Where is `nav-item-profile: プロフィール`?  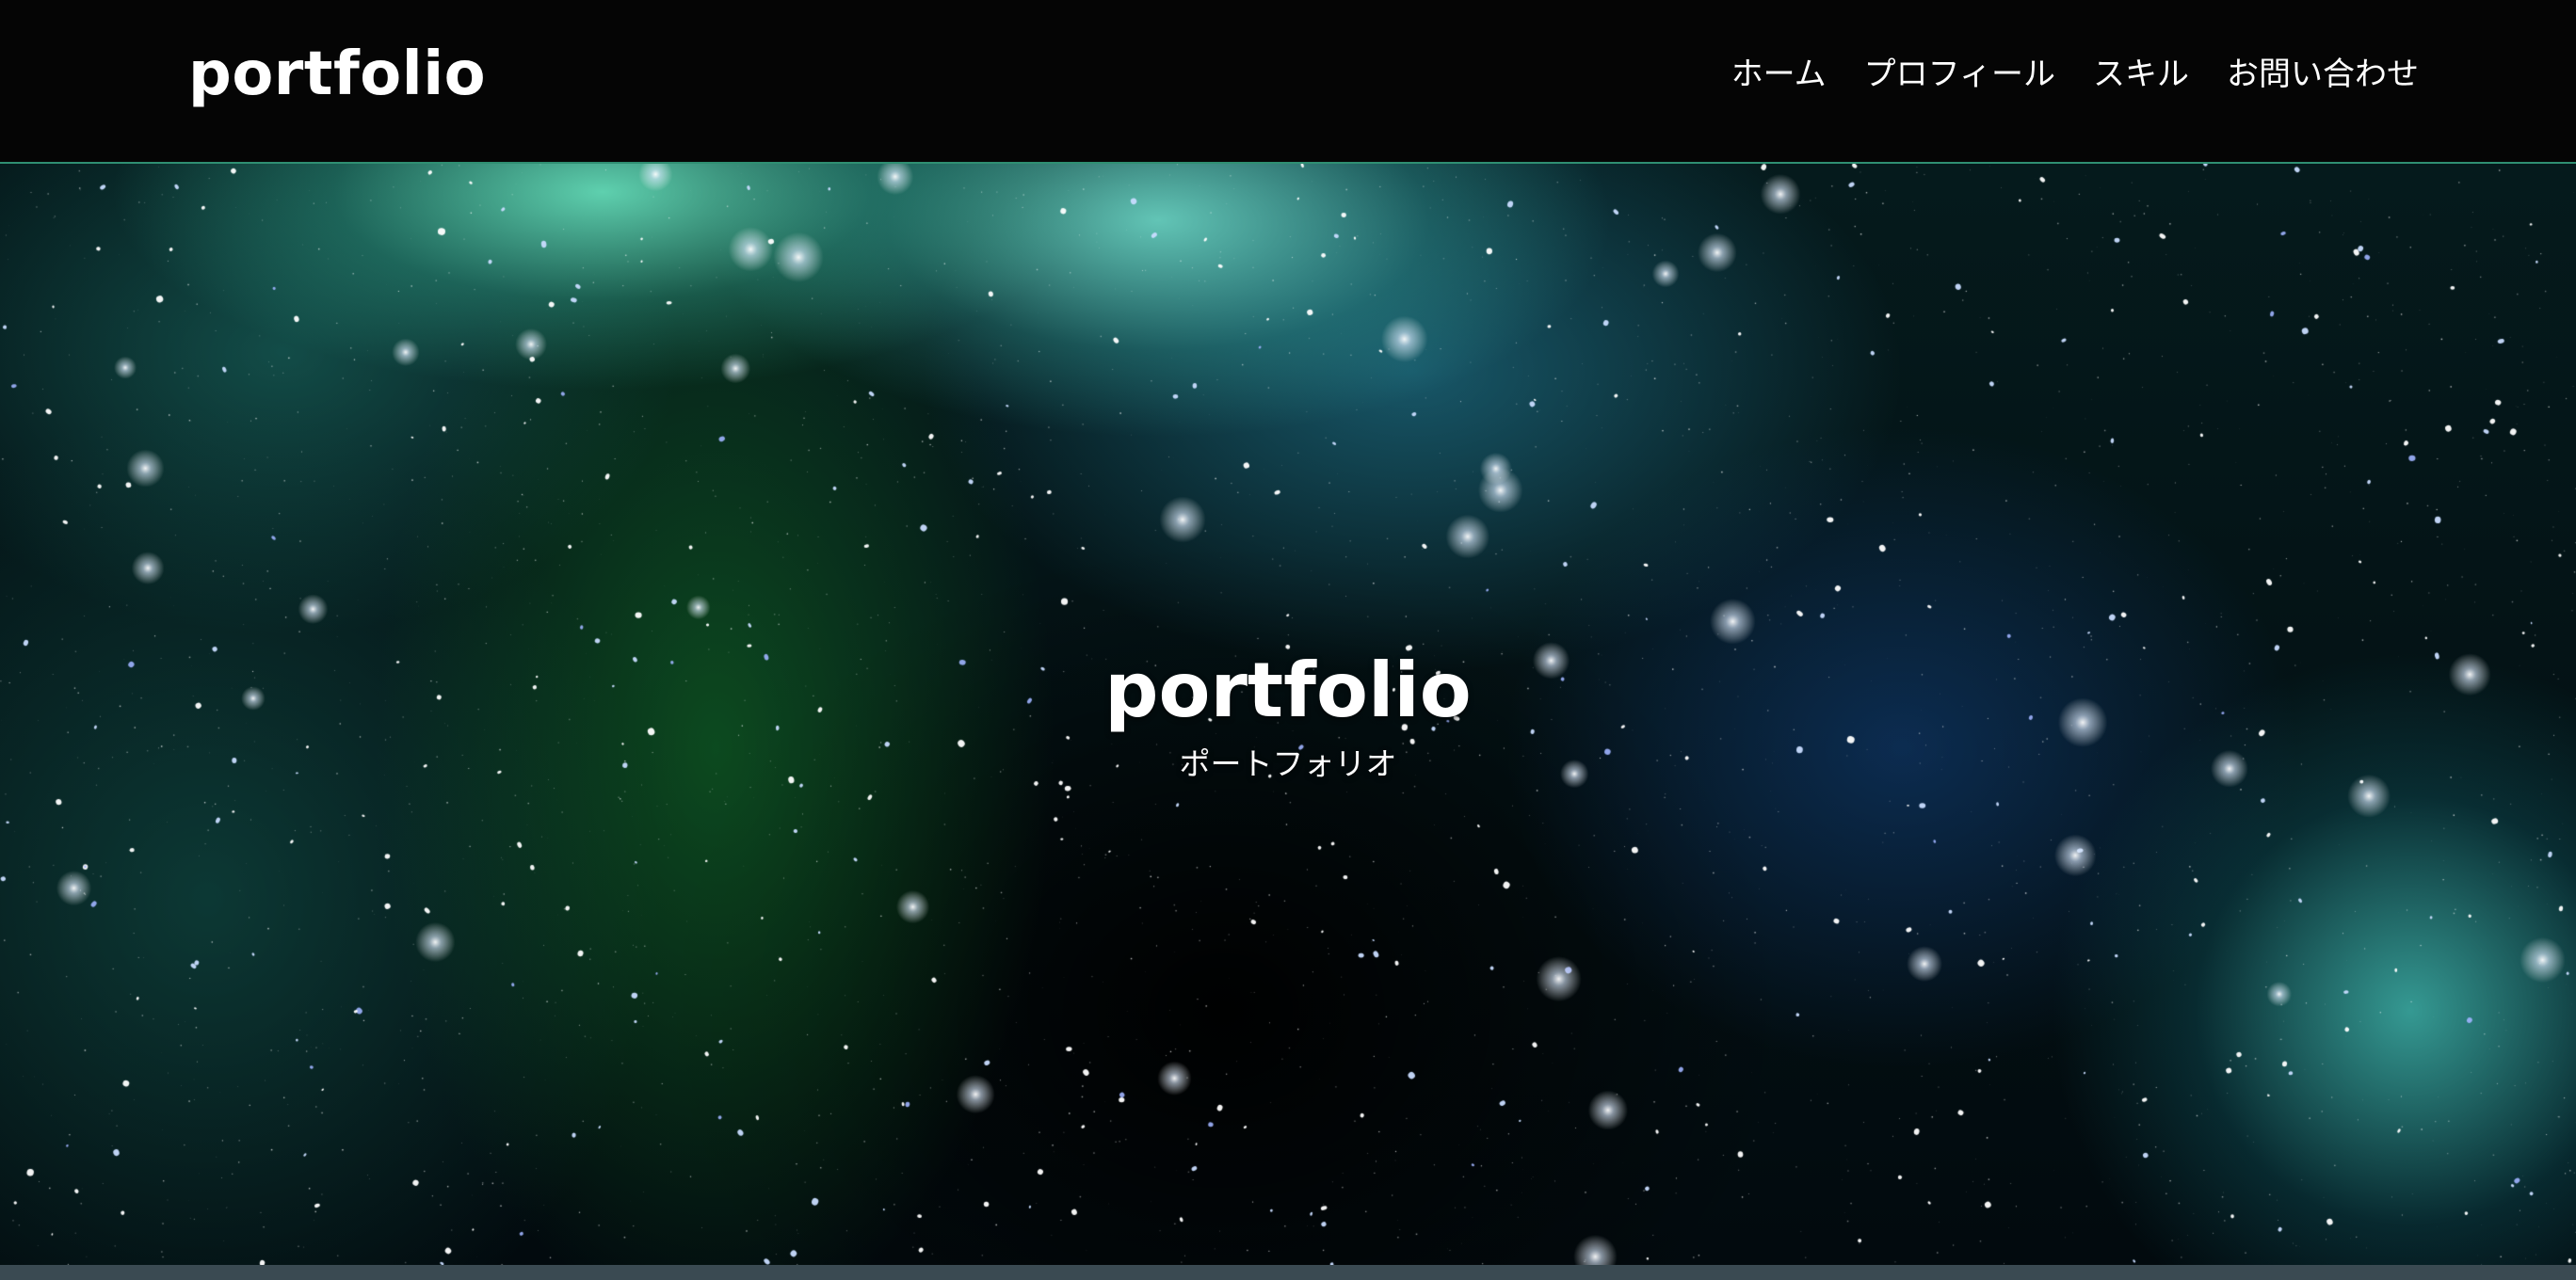 nav-item-profile: プロフィール is located at coordinates (1959, 74).